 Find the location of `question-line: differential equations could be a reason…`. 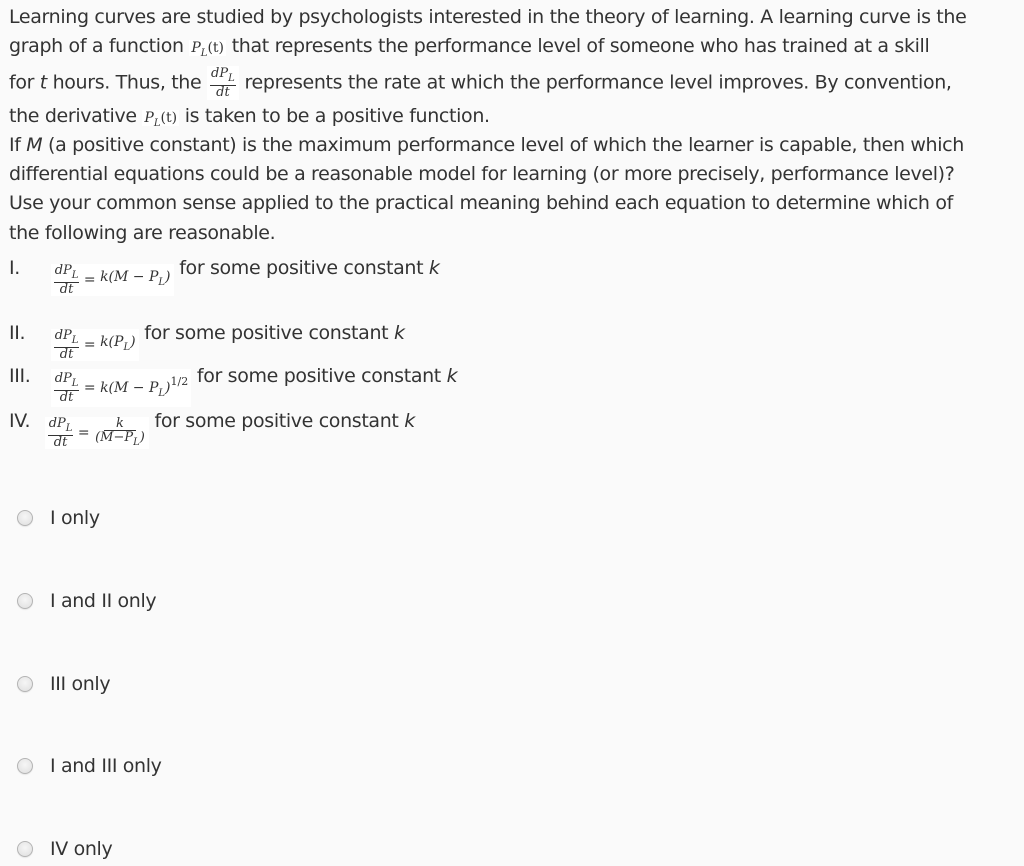

question-line: differential equations could be a reason… is located at coordinates (482, 174).